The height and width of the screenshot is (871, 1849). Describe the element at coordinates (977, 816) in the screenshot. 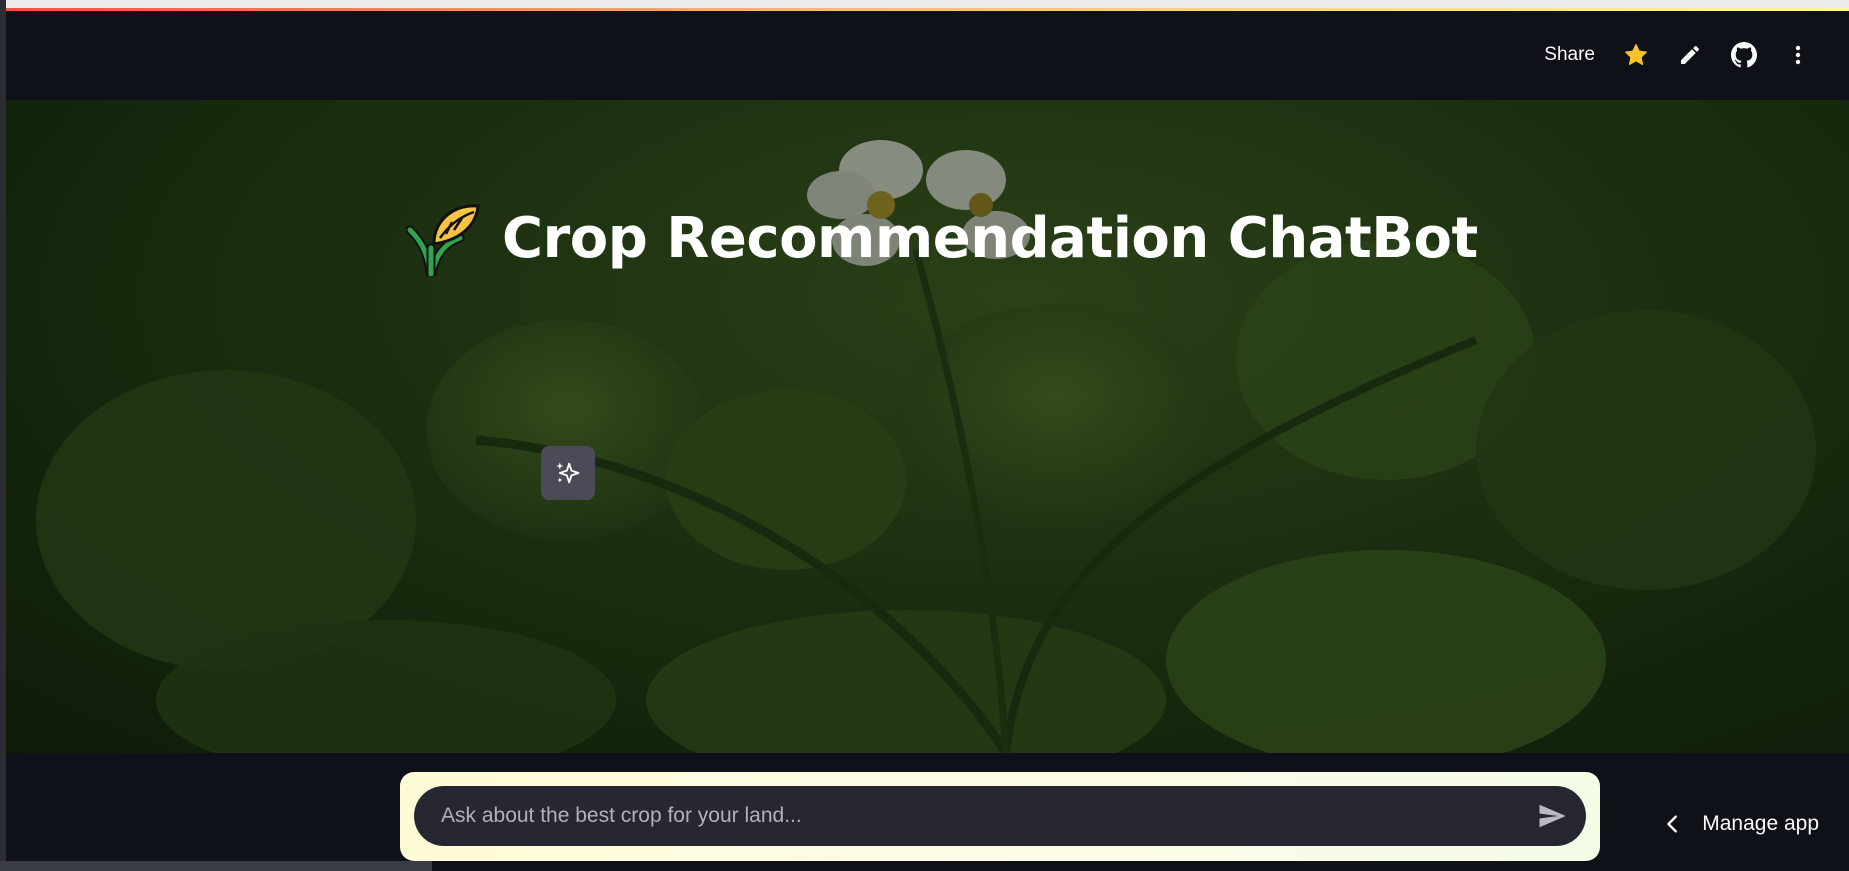

I see `chat-input` at that location.